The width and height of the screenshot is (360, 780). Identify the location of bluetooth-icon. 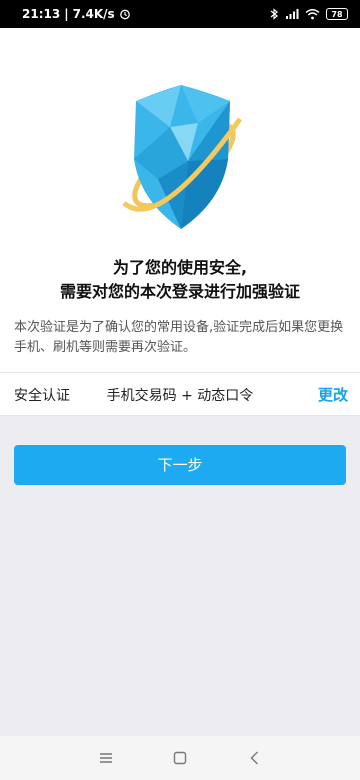
(274, 14).